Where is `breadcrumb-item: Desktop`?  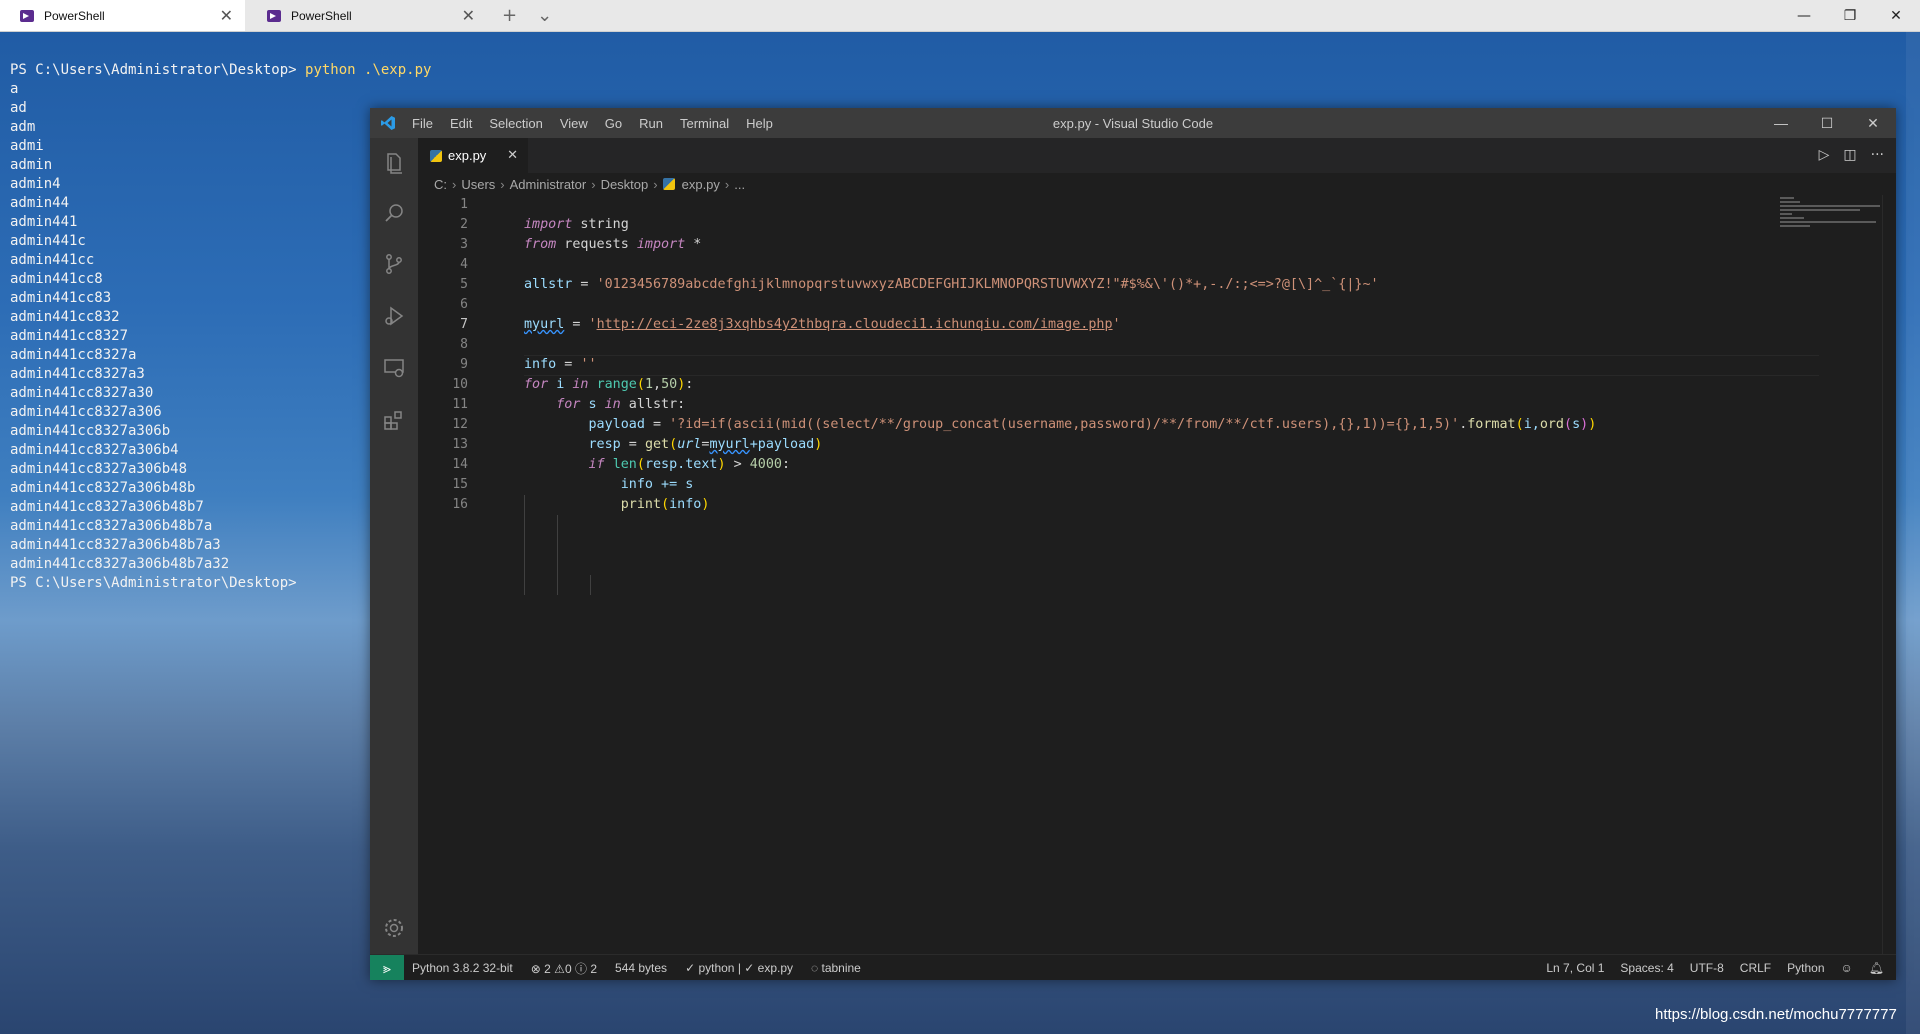 breadcrumb-item: Desktop is located at coordinates (625, 184).